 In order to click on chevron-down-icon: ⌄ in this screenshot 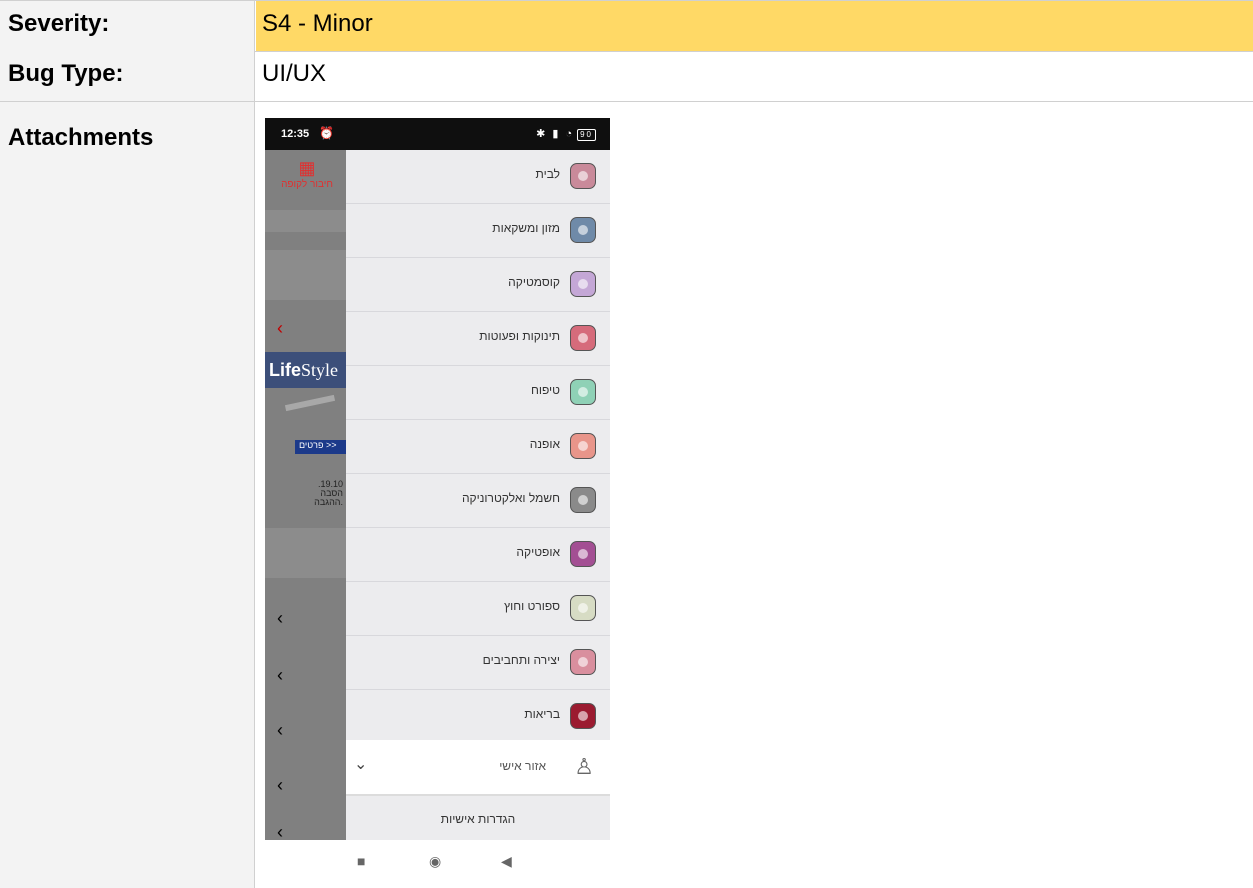, I will do `click(361, 764)`.